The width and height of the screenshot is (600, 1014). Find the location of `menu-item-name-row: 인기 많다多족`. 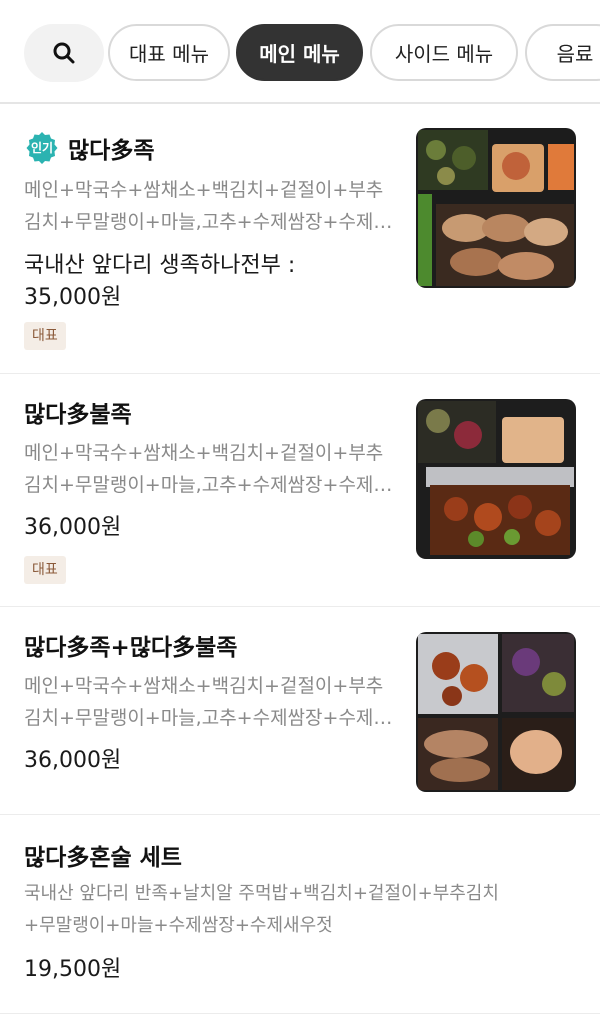

menu-item-name-row: 인기 많다多족 is located at coordinates (89, 148).